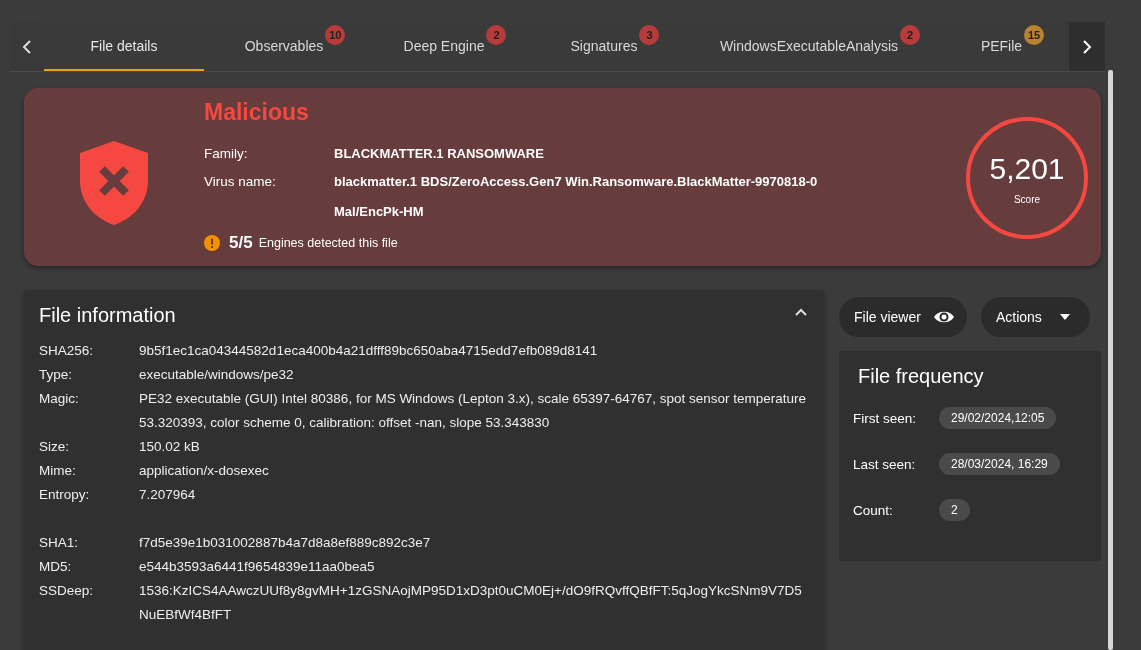 The width and height of the screenshot is (1141, 650). What do you see at coordinates (885, 464) in the screenshot?
I see `field-label: Last seen:` at bounding box center [885, 464].